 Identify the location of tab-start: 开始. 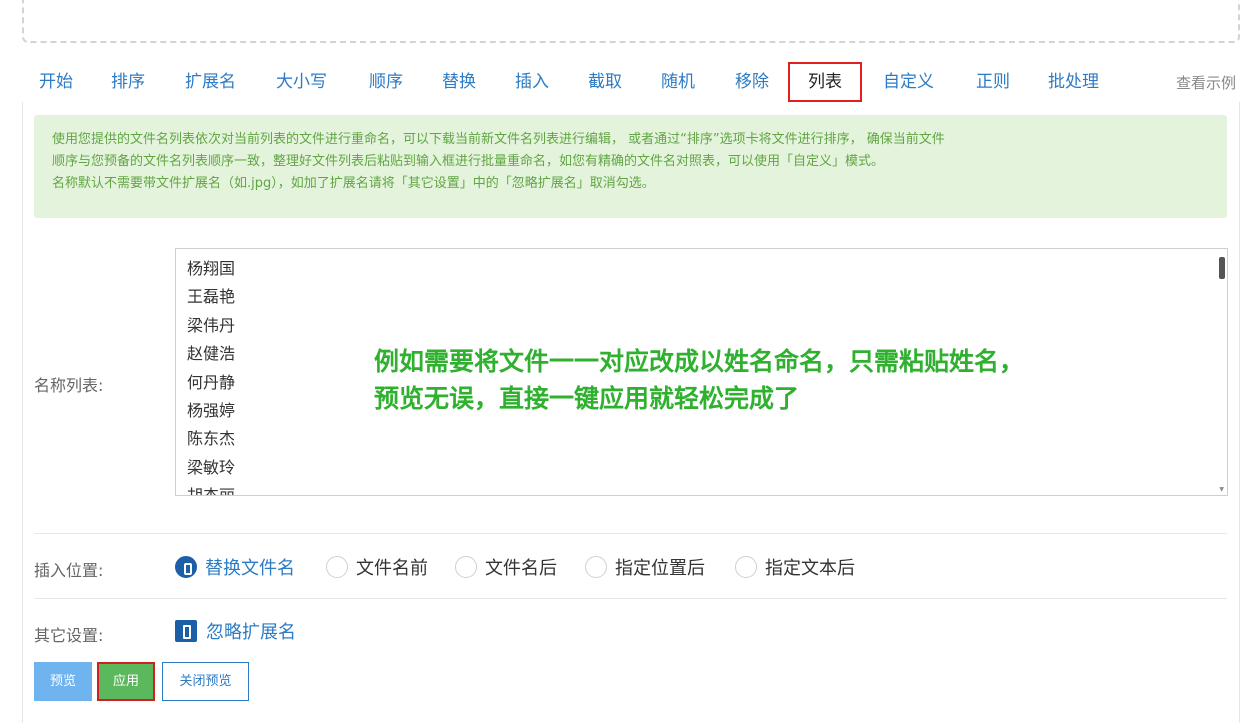
(56, 82).